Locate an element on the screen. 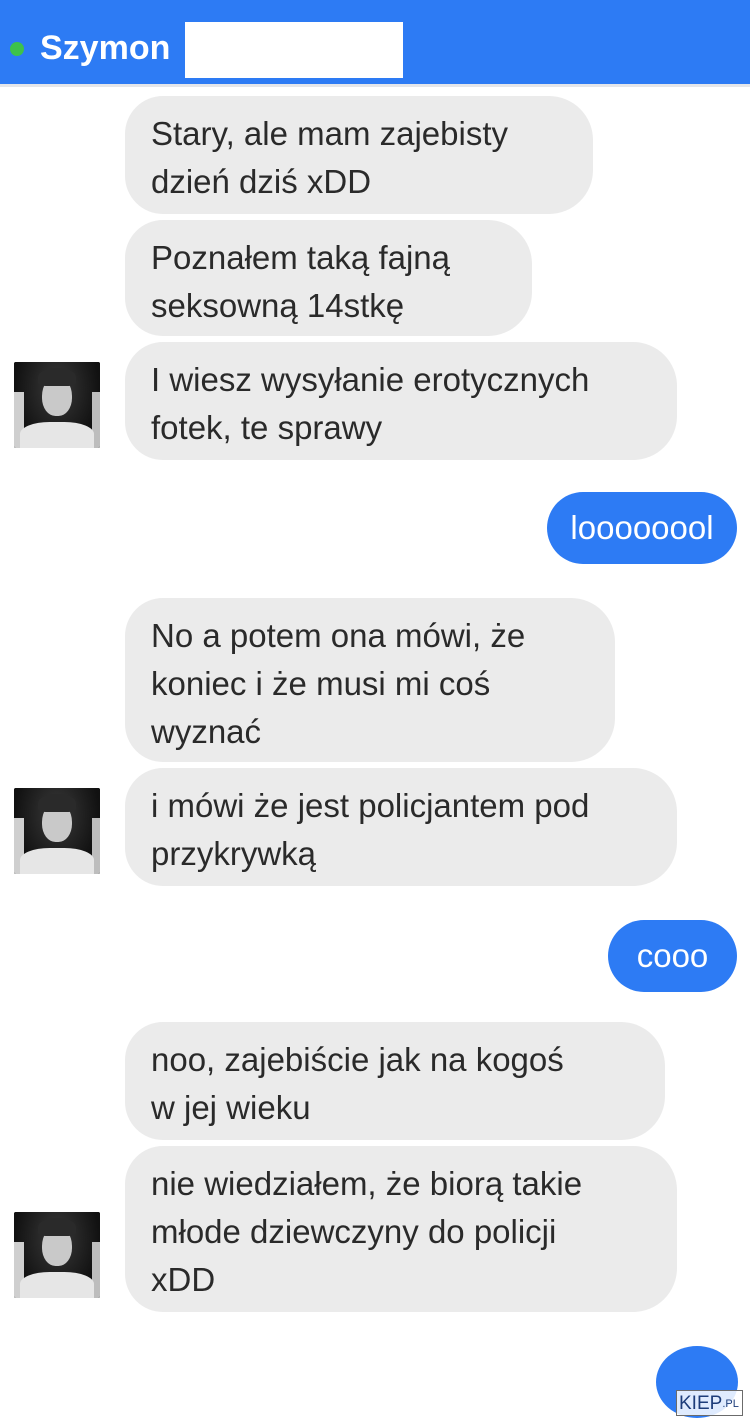 The image size is (750, 1424). message-text: Stary, ale mam zajebisty dzień dziś xDD is located at coordinates (330, 157).